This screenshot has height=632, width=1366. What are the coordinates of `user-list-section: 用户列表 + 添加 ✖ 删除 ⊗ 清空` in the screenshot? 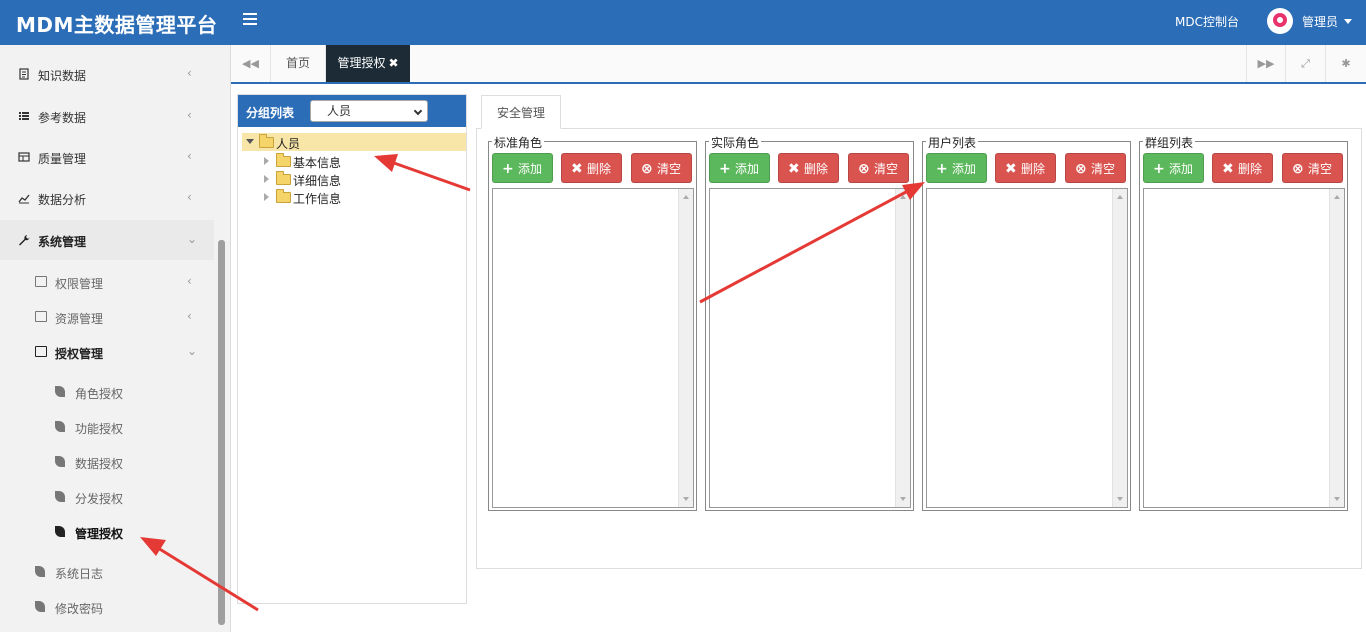 It's located at (1026, 322).